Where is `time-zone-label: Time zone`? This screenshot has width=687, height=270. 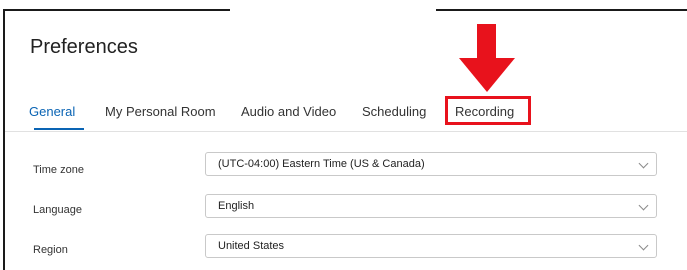
time-zone-label: Time zone is located at coordinates (58, 170).